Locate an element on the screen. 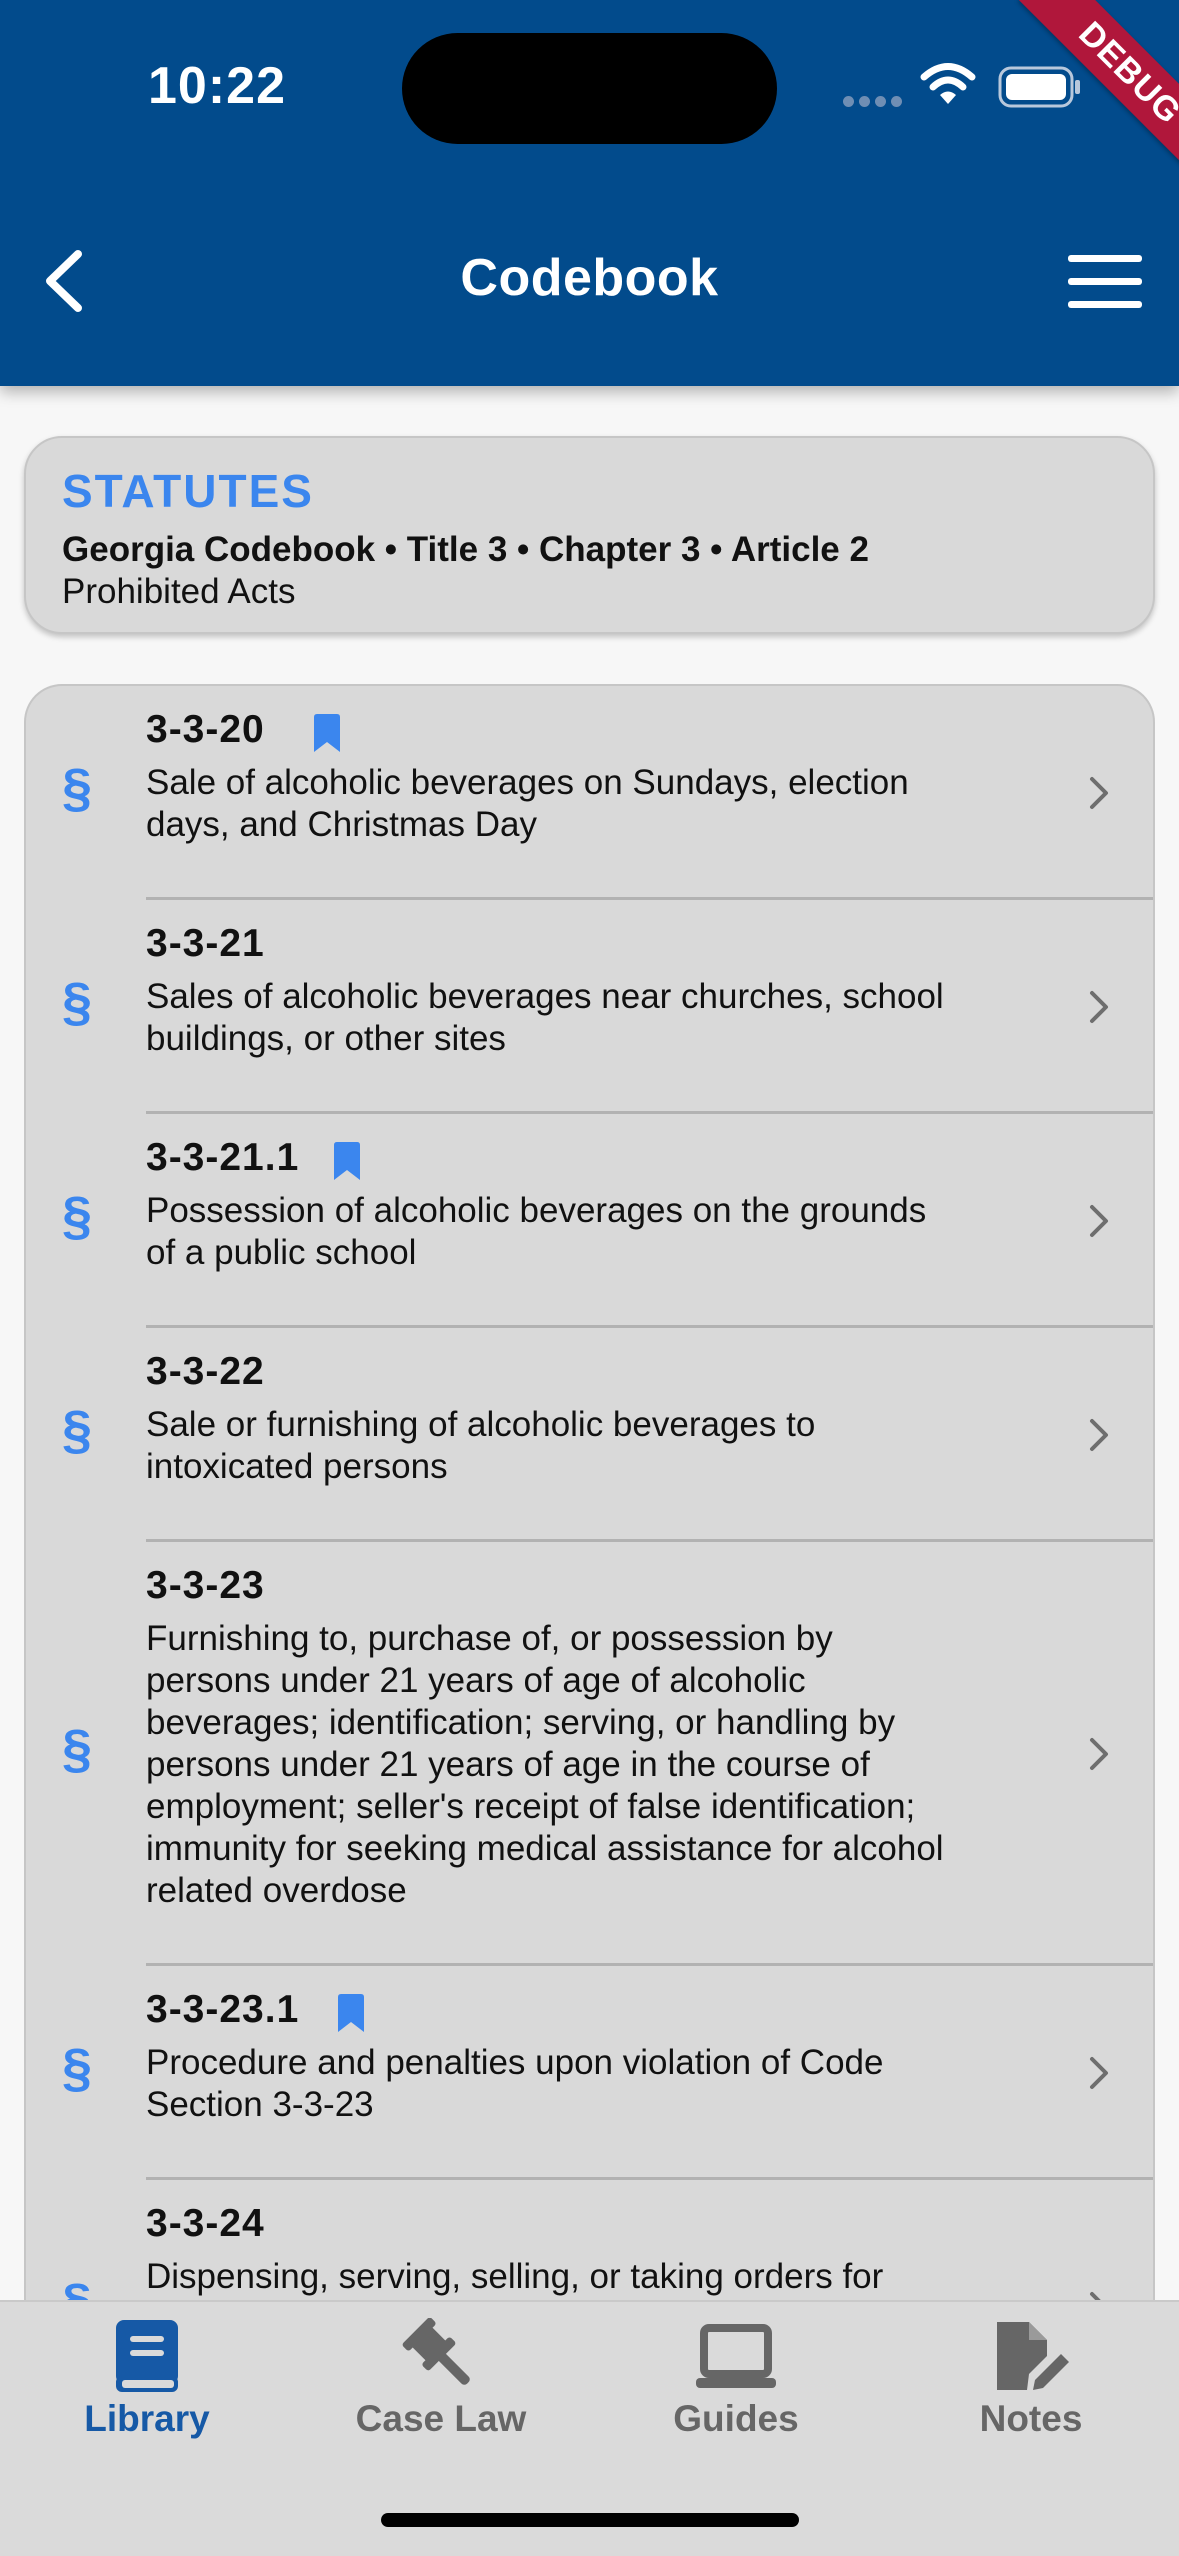 The width and height of the screenshot is (1179, 2556). status-time: 10:22 is located at coordinates (217, 86).